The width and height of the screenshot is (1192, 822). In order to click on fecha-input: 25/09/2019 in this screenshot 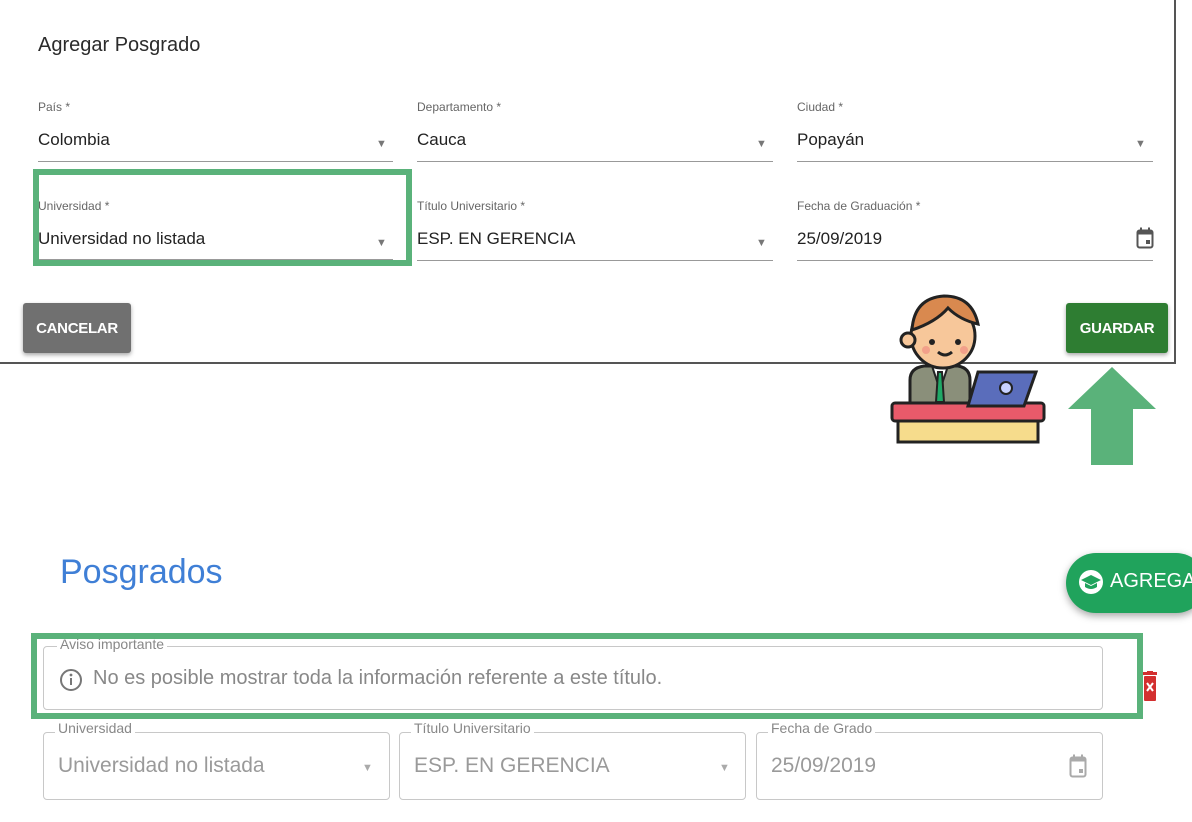, I will do `click(839, 239)`.